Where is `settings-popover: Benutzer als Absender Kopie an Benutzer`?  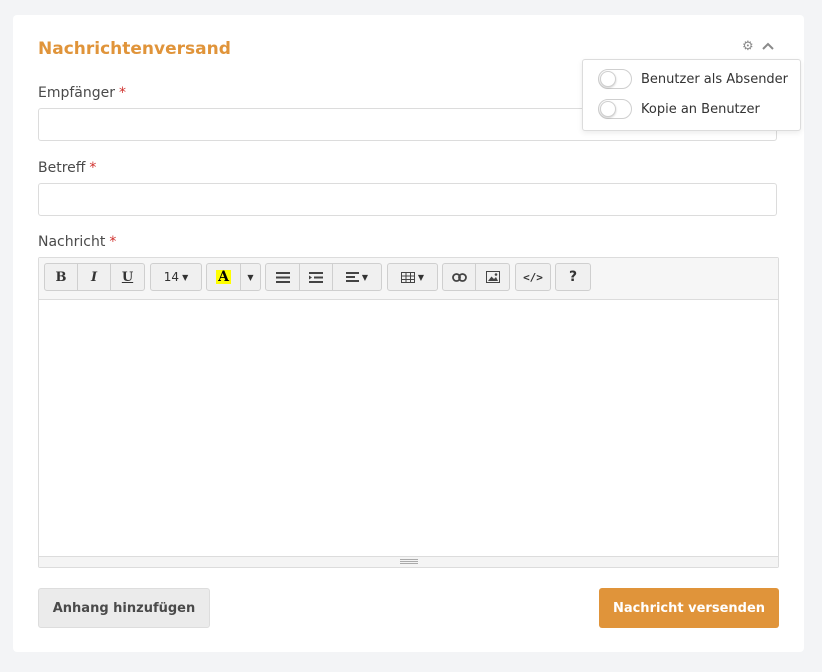
settings-popover: Benutzer als Absender Kopie an Benutzer is located at coordinates (691, 95).